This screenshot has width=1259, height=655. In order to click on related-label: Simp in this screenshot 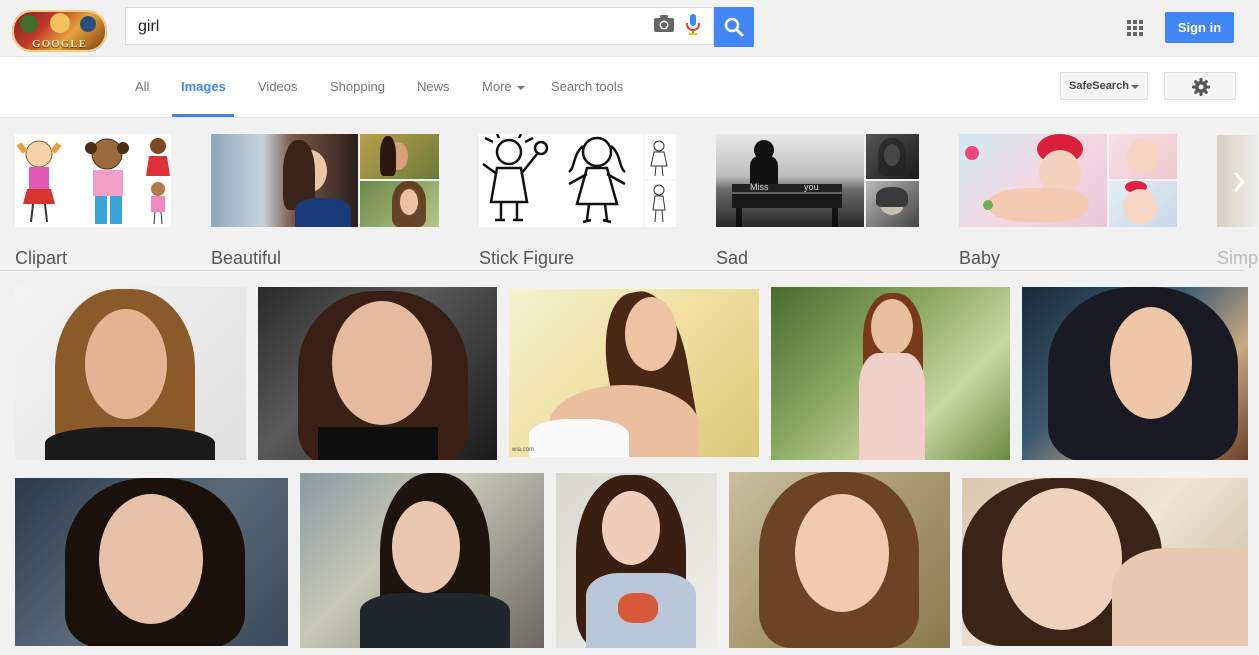, I will do `click(1238, 258)`.